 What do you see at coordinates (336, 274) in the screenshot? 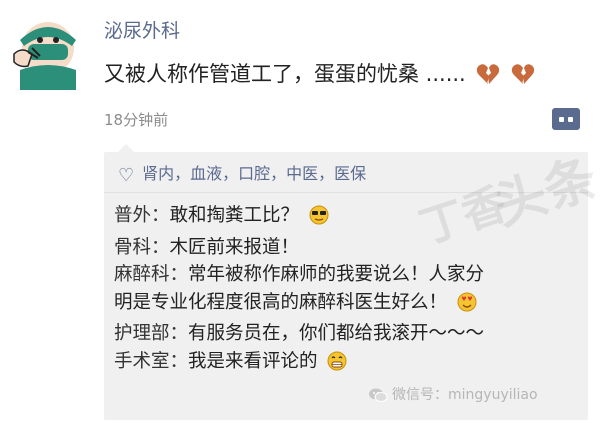
I see `comment-text: 常年被称作麻师的我要说么！人家分` at bounding box center [336, 274].